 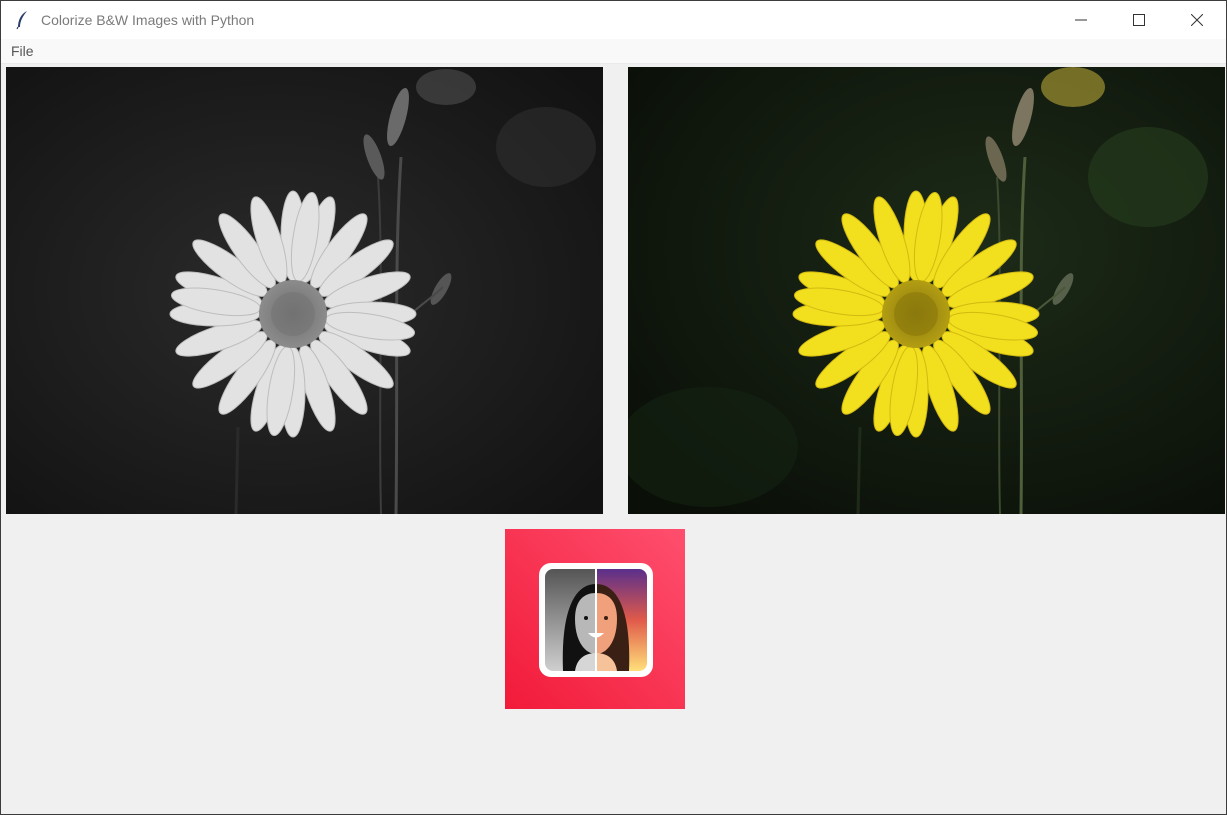 I want to click on close-button, so click(x=1197, y=20).